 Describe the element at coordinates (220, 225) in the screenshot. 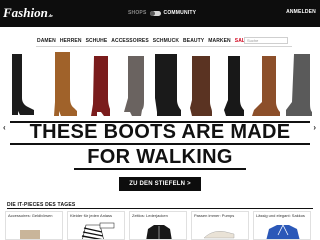

I see `product-card-pumps: Passen immer: Pumps` at that location.